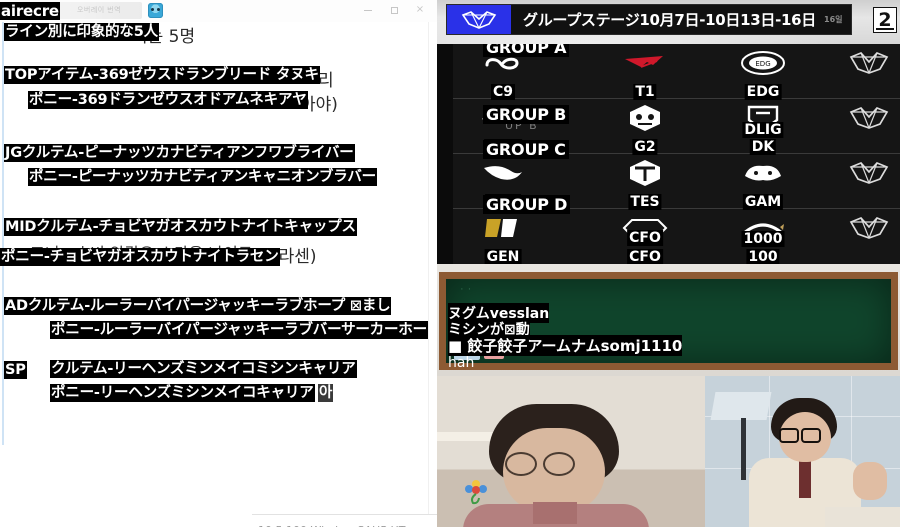 This screenshot has height=527, width=900. What do you see at coordinates (428, 268) in the screenshot?
I see `page-right-edge` at bounding box center [428, 268].